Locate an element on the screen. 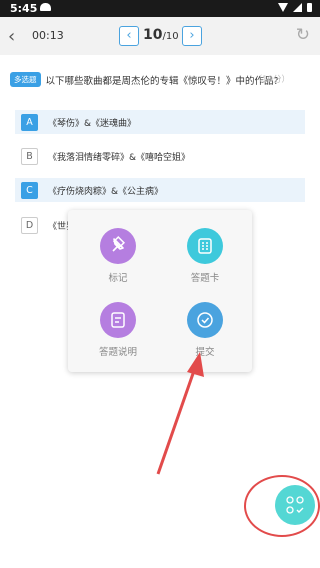  annotation-circle is located at coordinates (282, 506).